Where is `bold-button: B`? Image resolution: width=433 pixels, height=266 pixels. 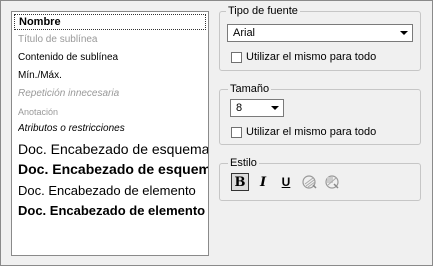 bold-button: B is located at coordinates (240, 182).